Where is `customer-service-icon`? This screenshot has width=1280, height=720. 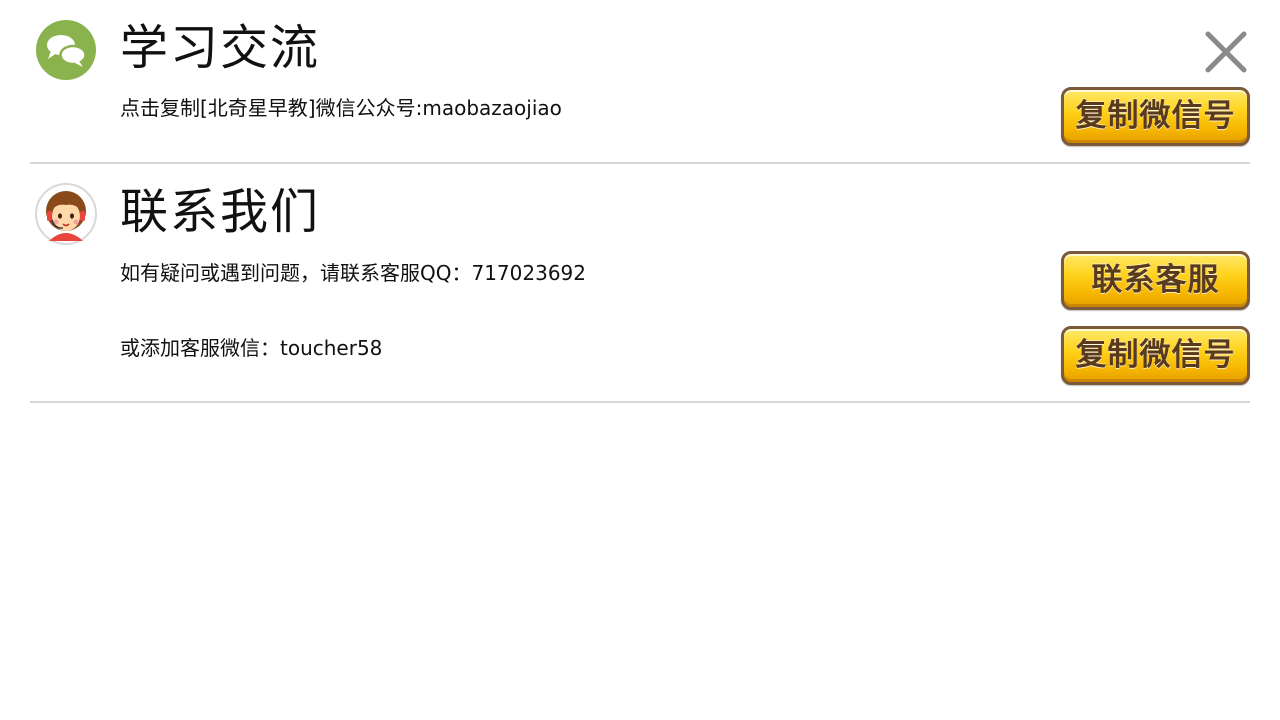 customer-service-icon is located at coordinates (66, 214).